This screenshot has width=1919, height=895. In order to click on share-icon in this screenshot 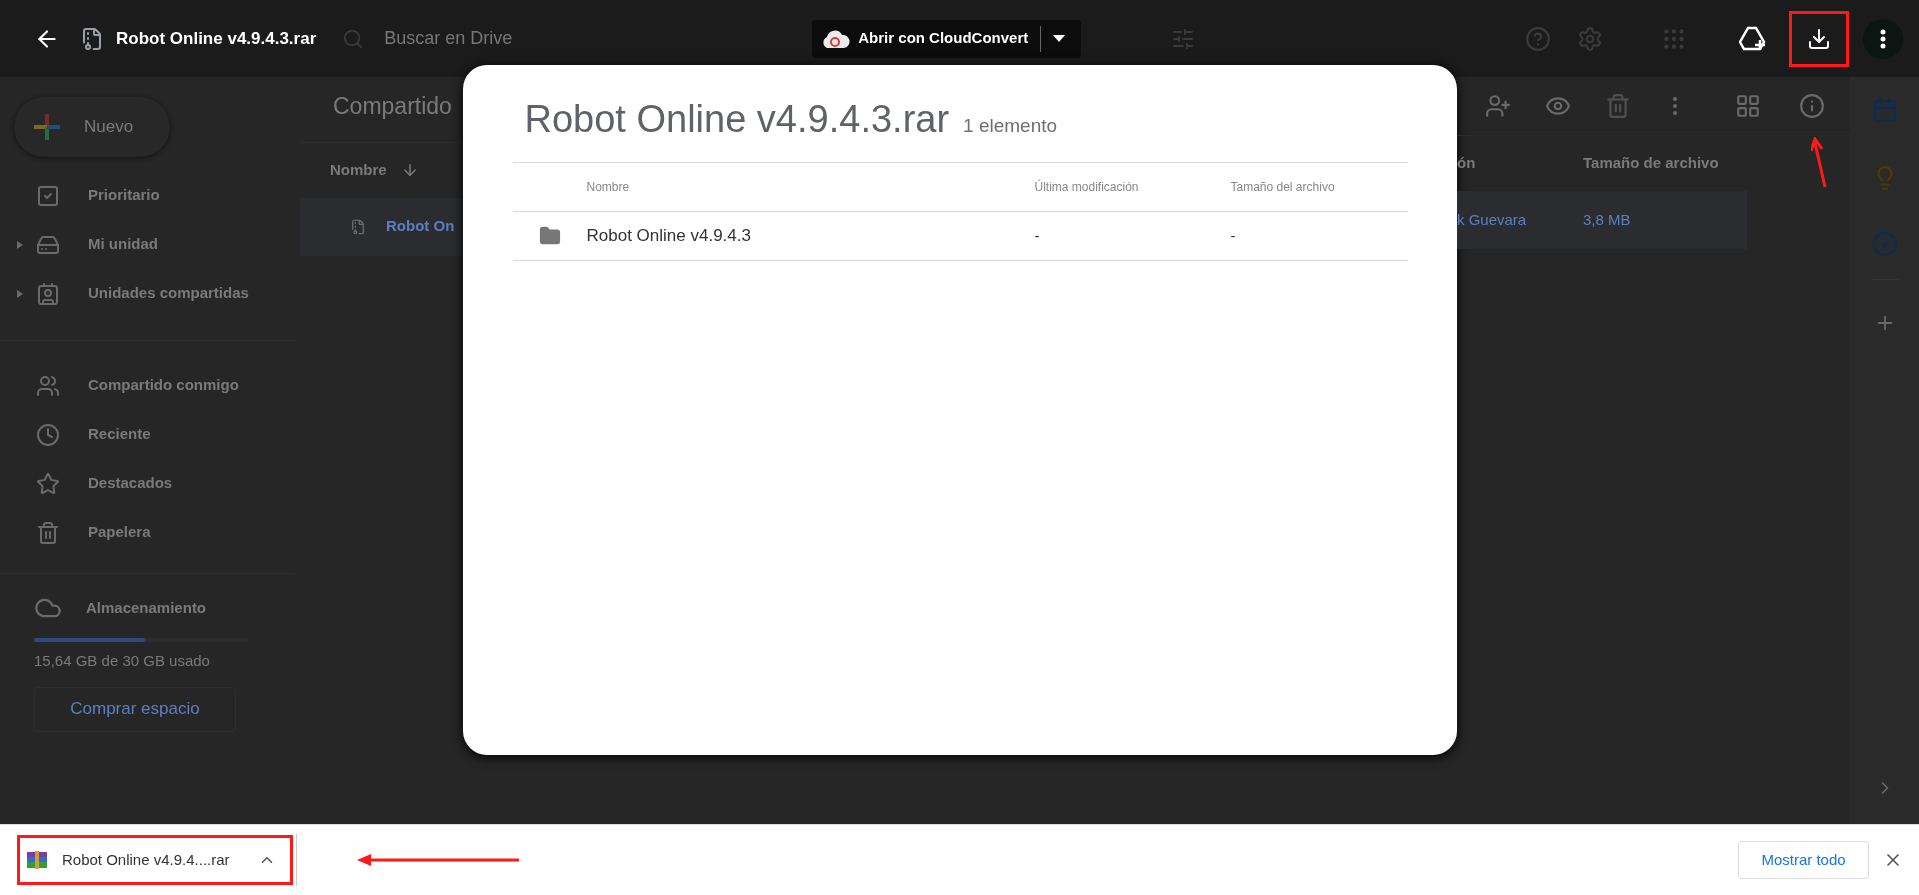, I will do `click(1498, 106)`.